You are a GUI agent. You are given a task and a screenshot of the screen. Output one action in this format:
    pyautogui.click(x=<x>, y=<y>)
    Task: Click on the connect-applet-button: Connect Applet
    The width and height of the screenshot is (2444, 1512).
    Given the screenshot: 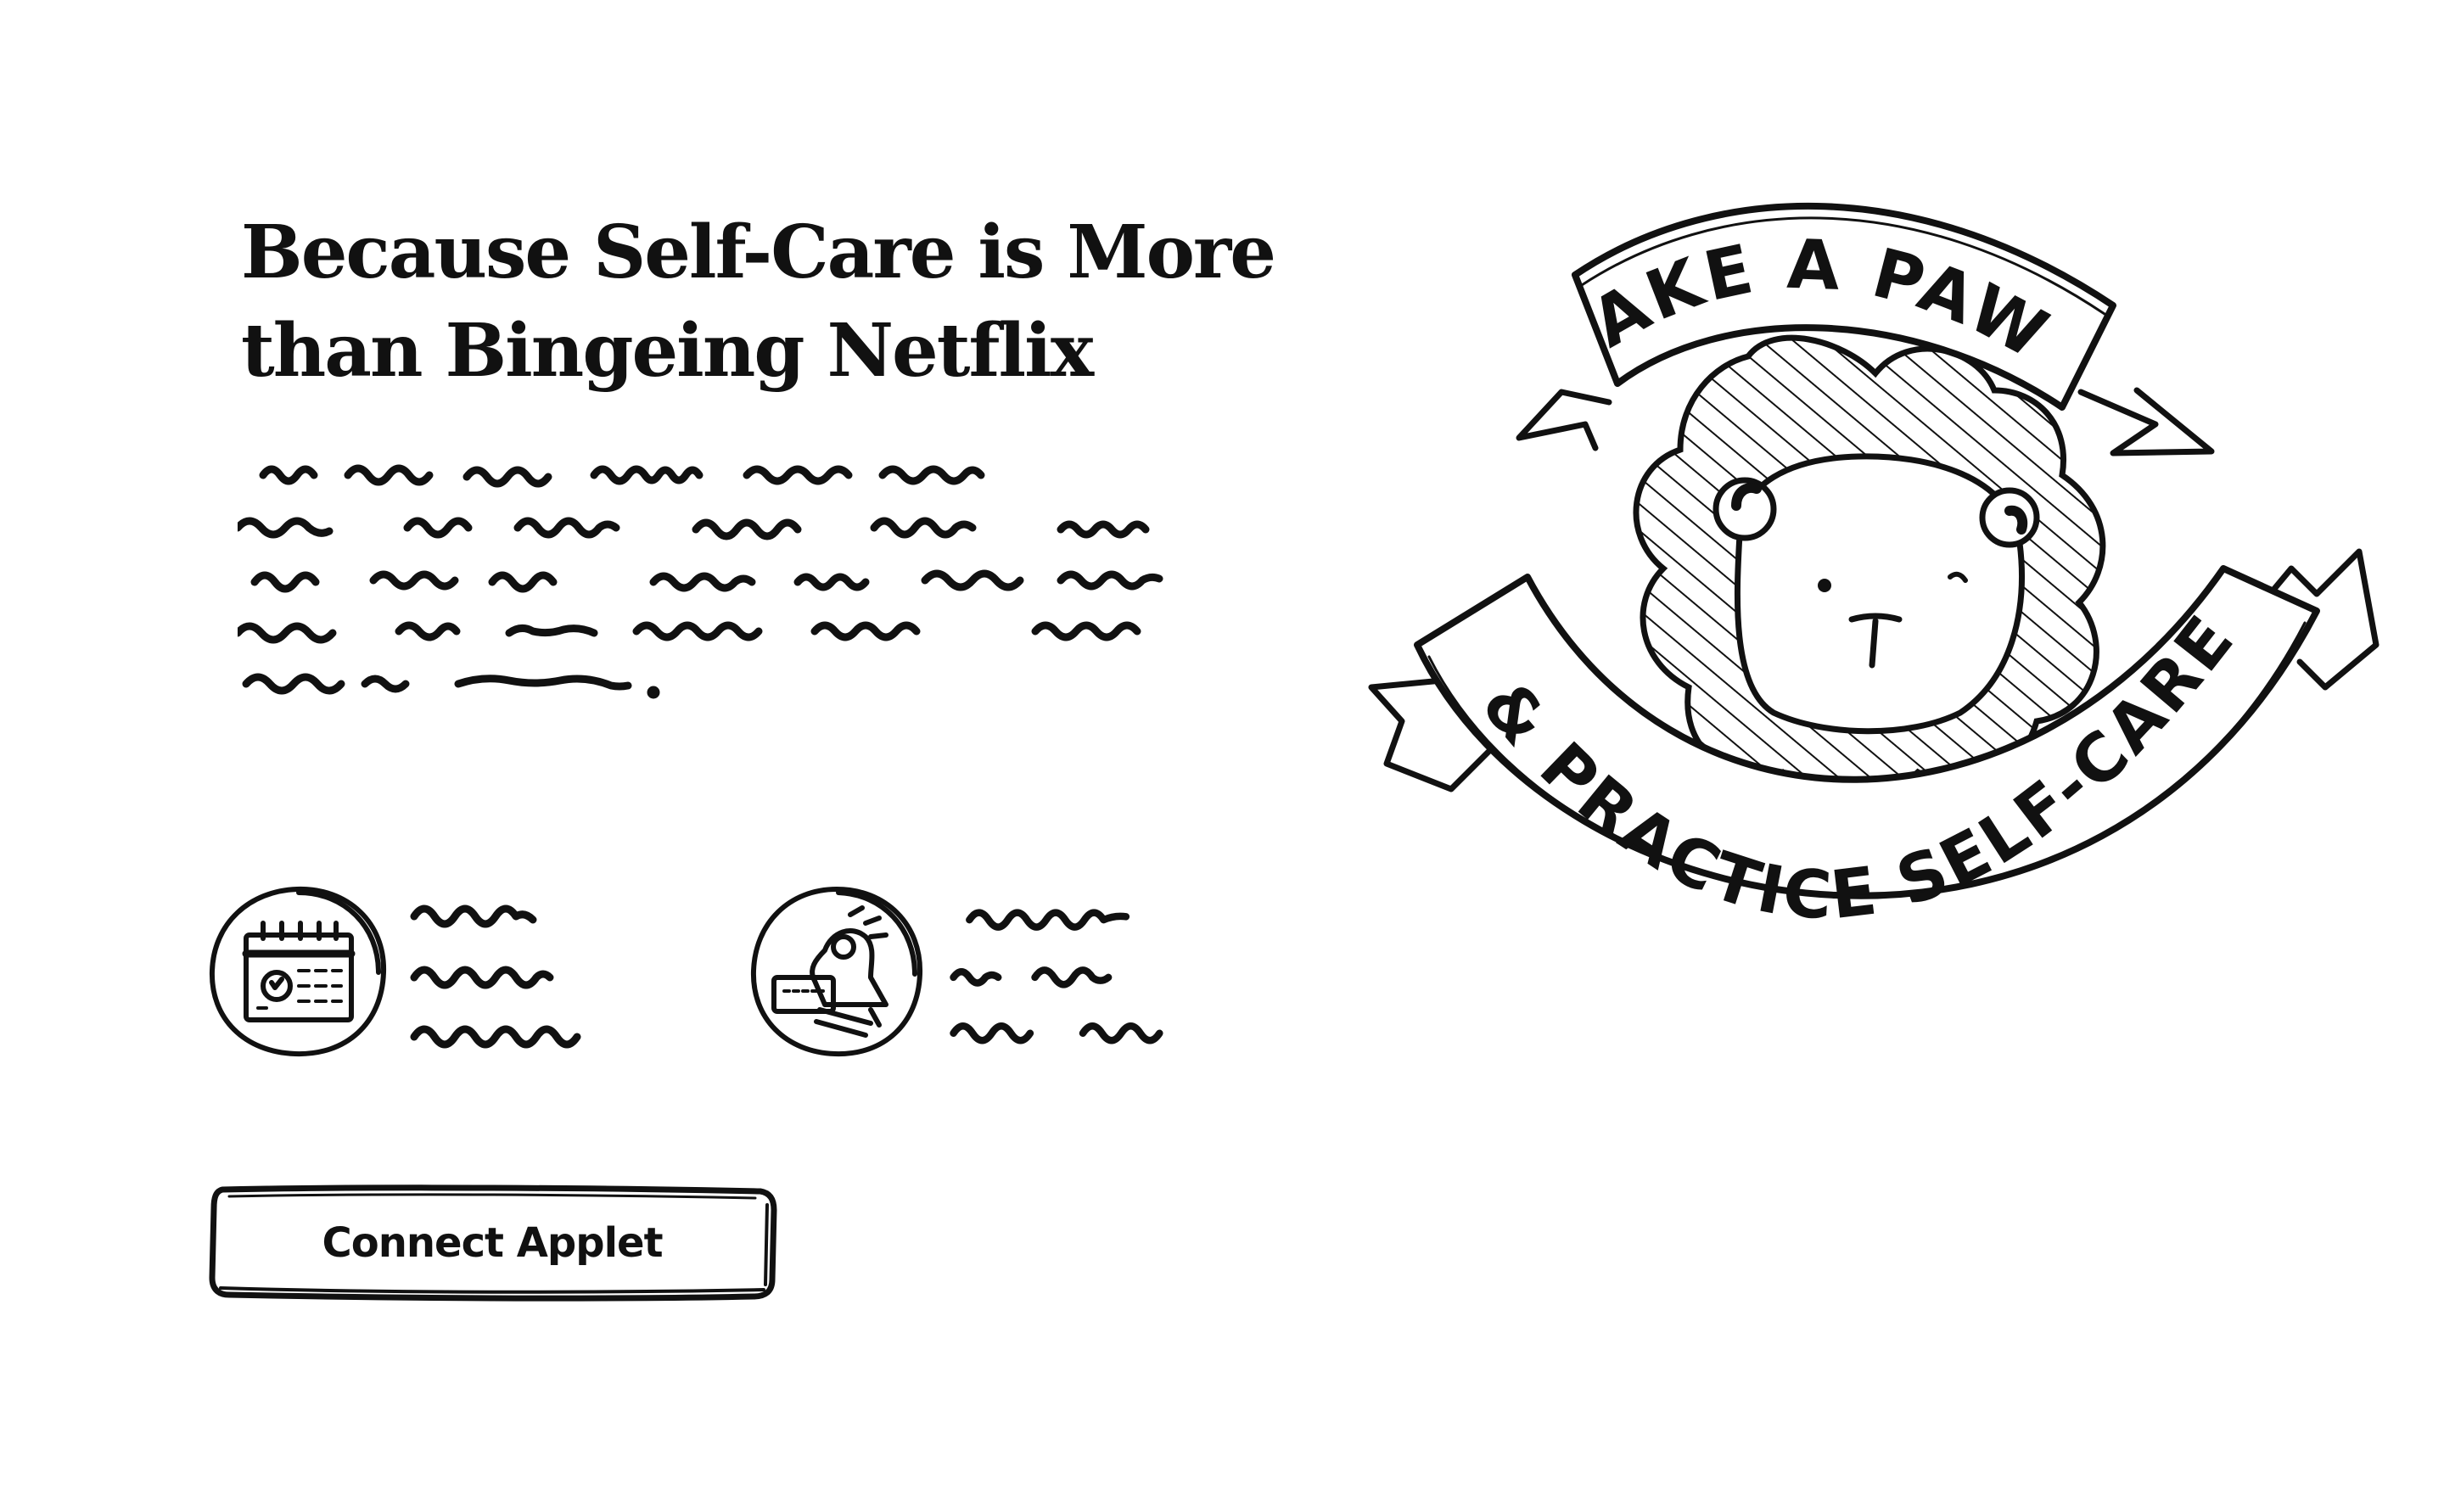 What is the action you would take?
    pyautogui.click(x=492, y=1243)
    